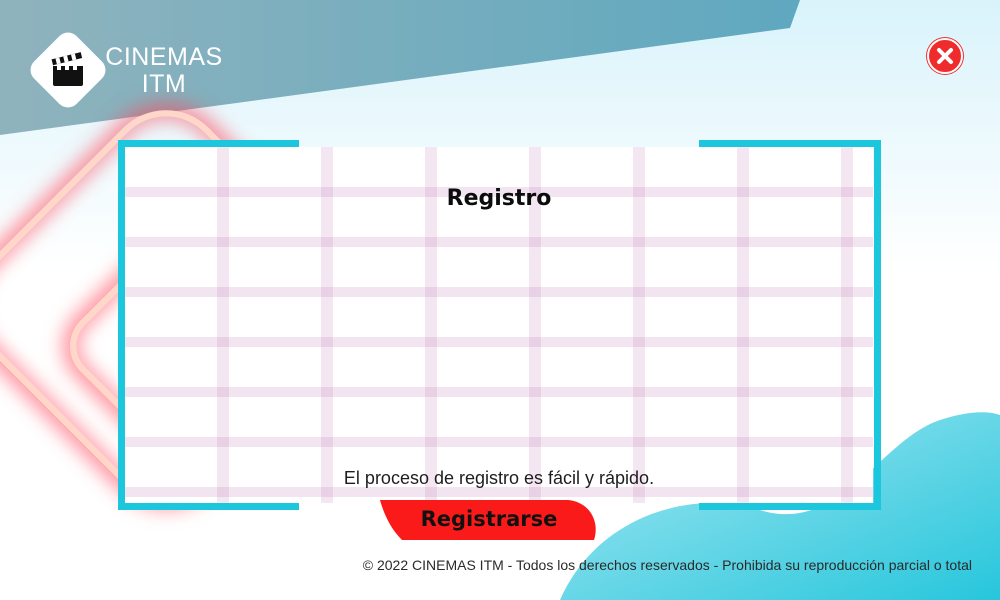 This screenshot has width=1000, height=600. What do you see at coordinates (877, 325) in the screenshot?
I see `panel-frame-right` at bounding box center [877, 325].